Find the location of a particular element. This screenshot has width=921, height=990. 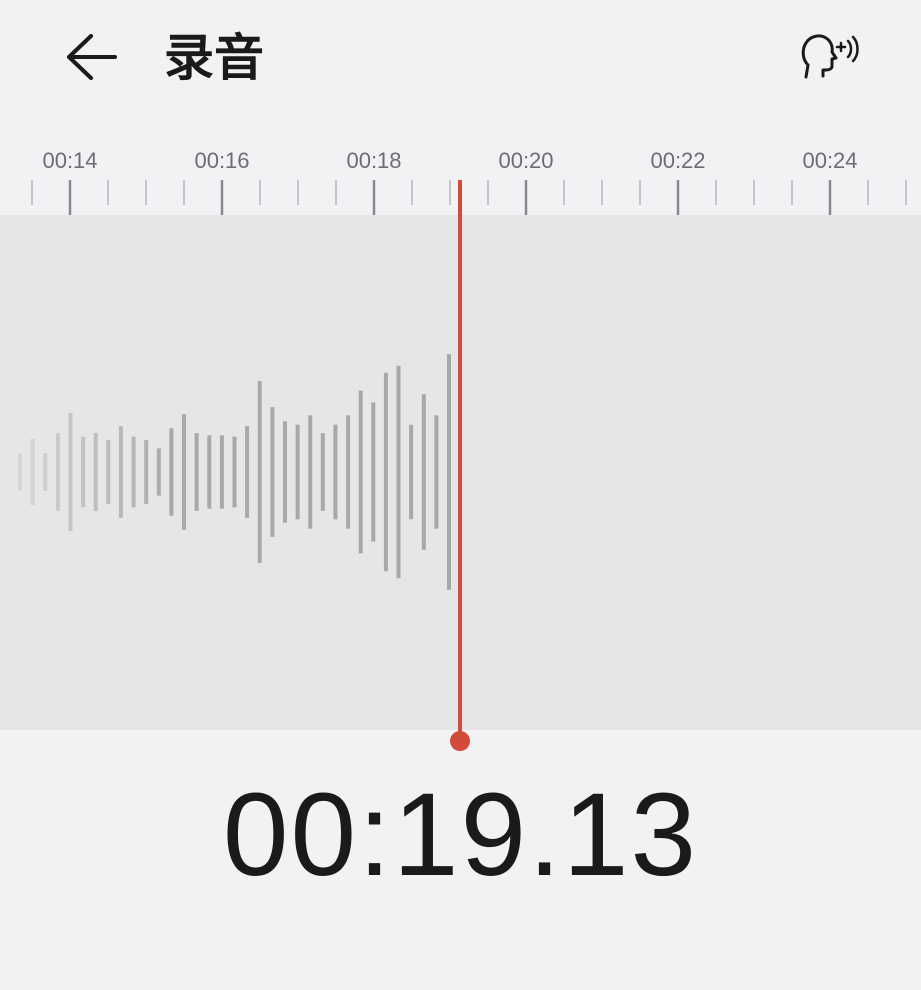

arrow-left-icon is located at coordinates (92, 57).